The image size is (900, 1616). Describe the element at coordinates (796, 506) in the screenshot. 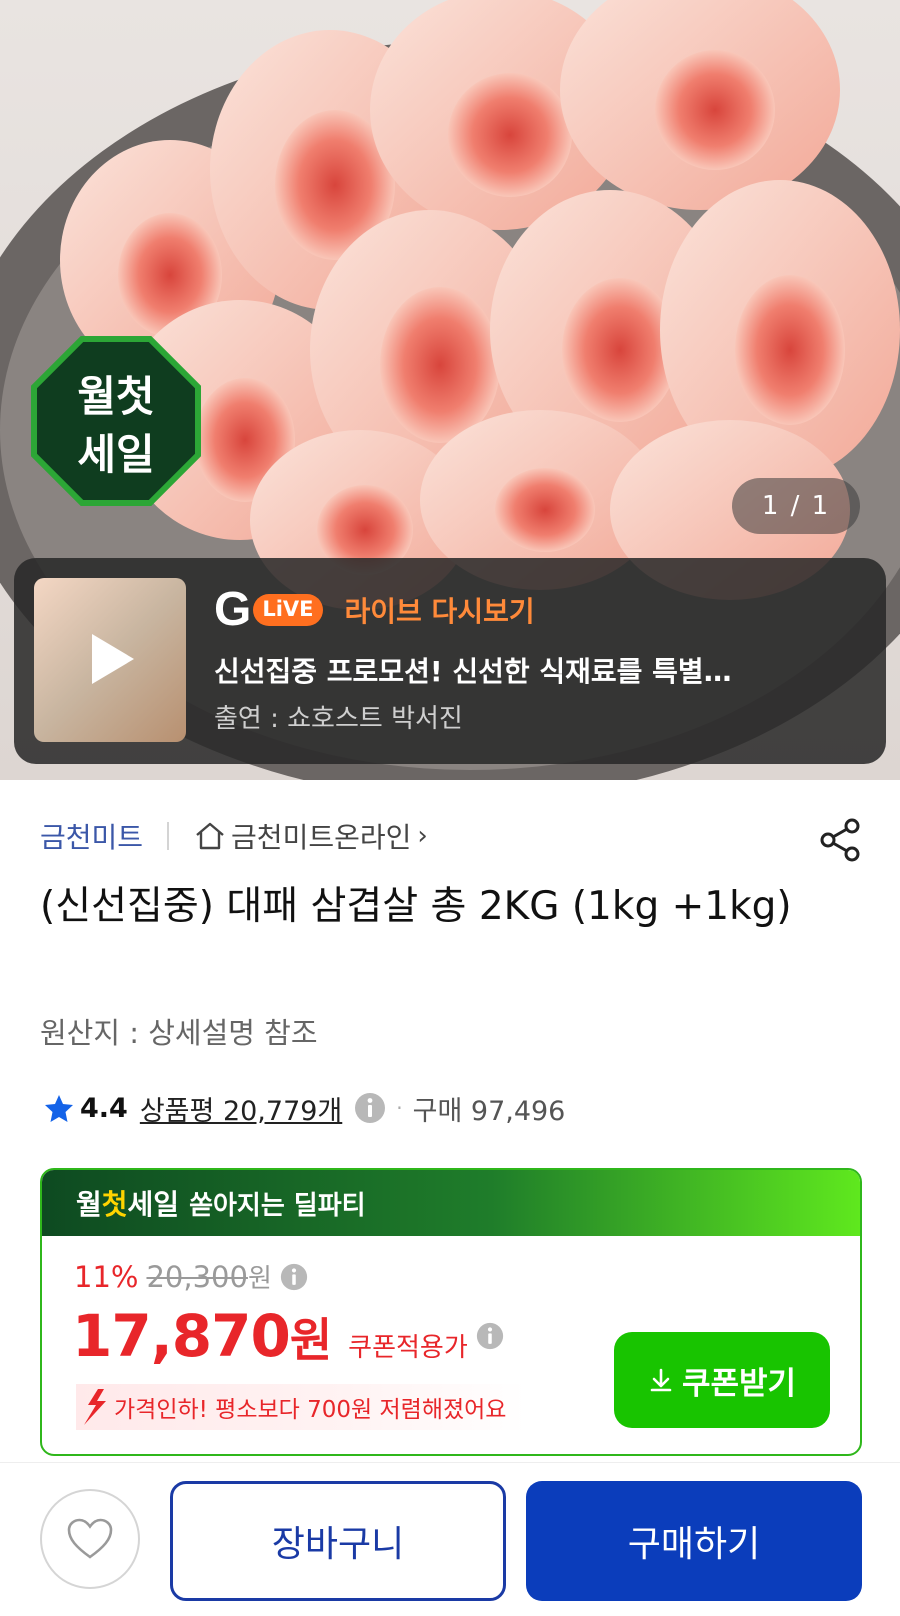

I see `image-counter: 1 / 1` at that location.